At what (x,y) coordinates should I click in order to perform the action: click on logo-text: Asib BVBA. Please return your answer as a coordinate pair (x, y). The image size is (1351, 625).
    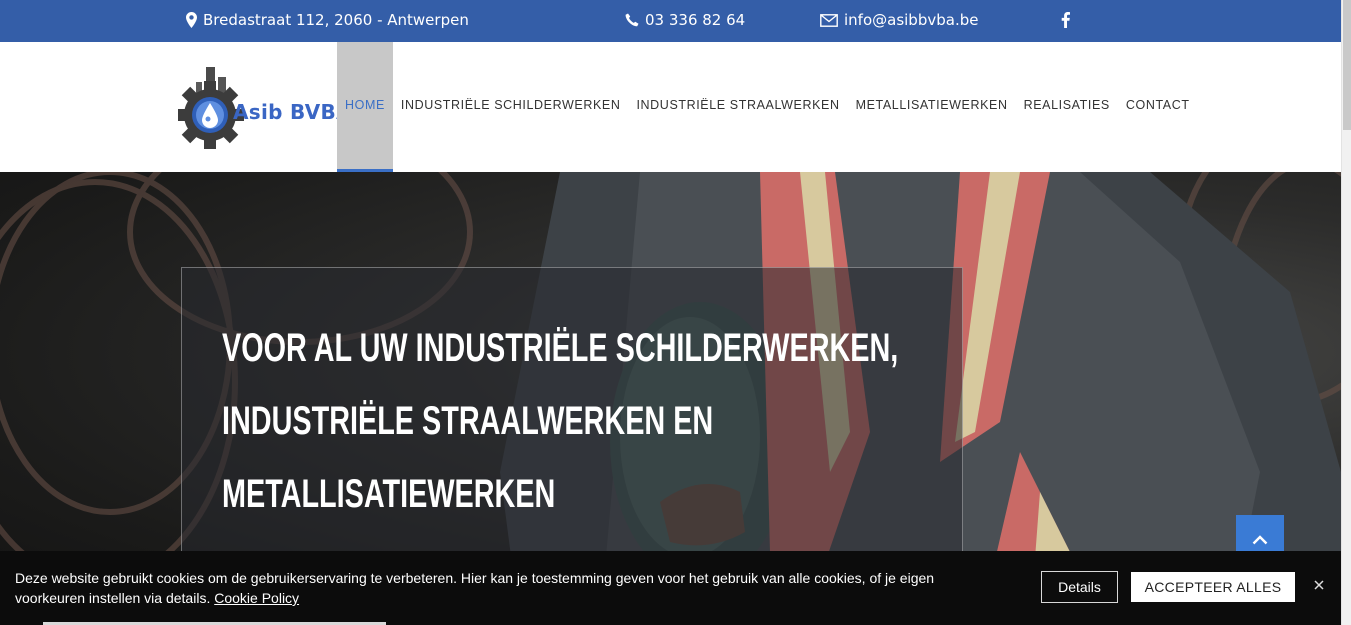
    Looking at the image, I should click on (292, 112).